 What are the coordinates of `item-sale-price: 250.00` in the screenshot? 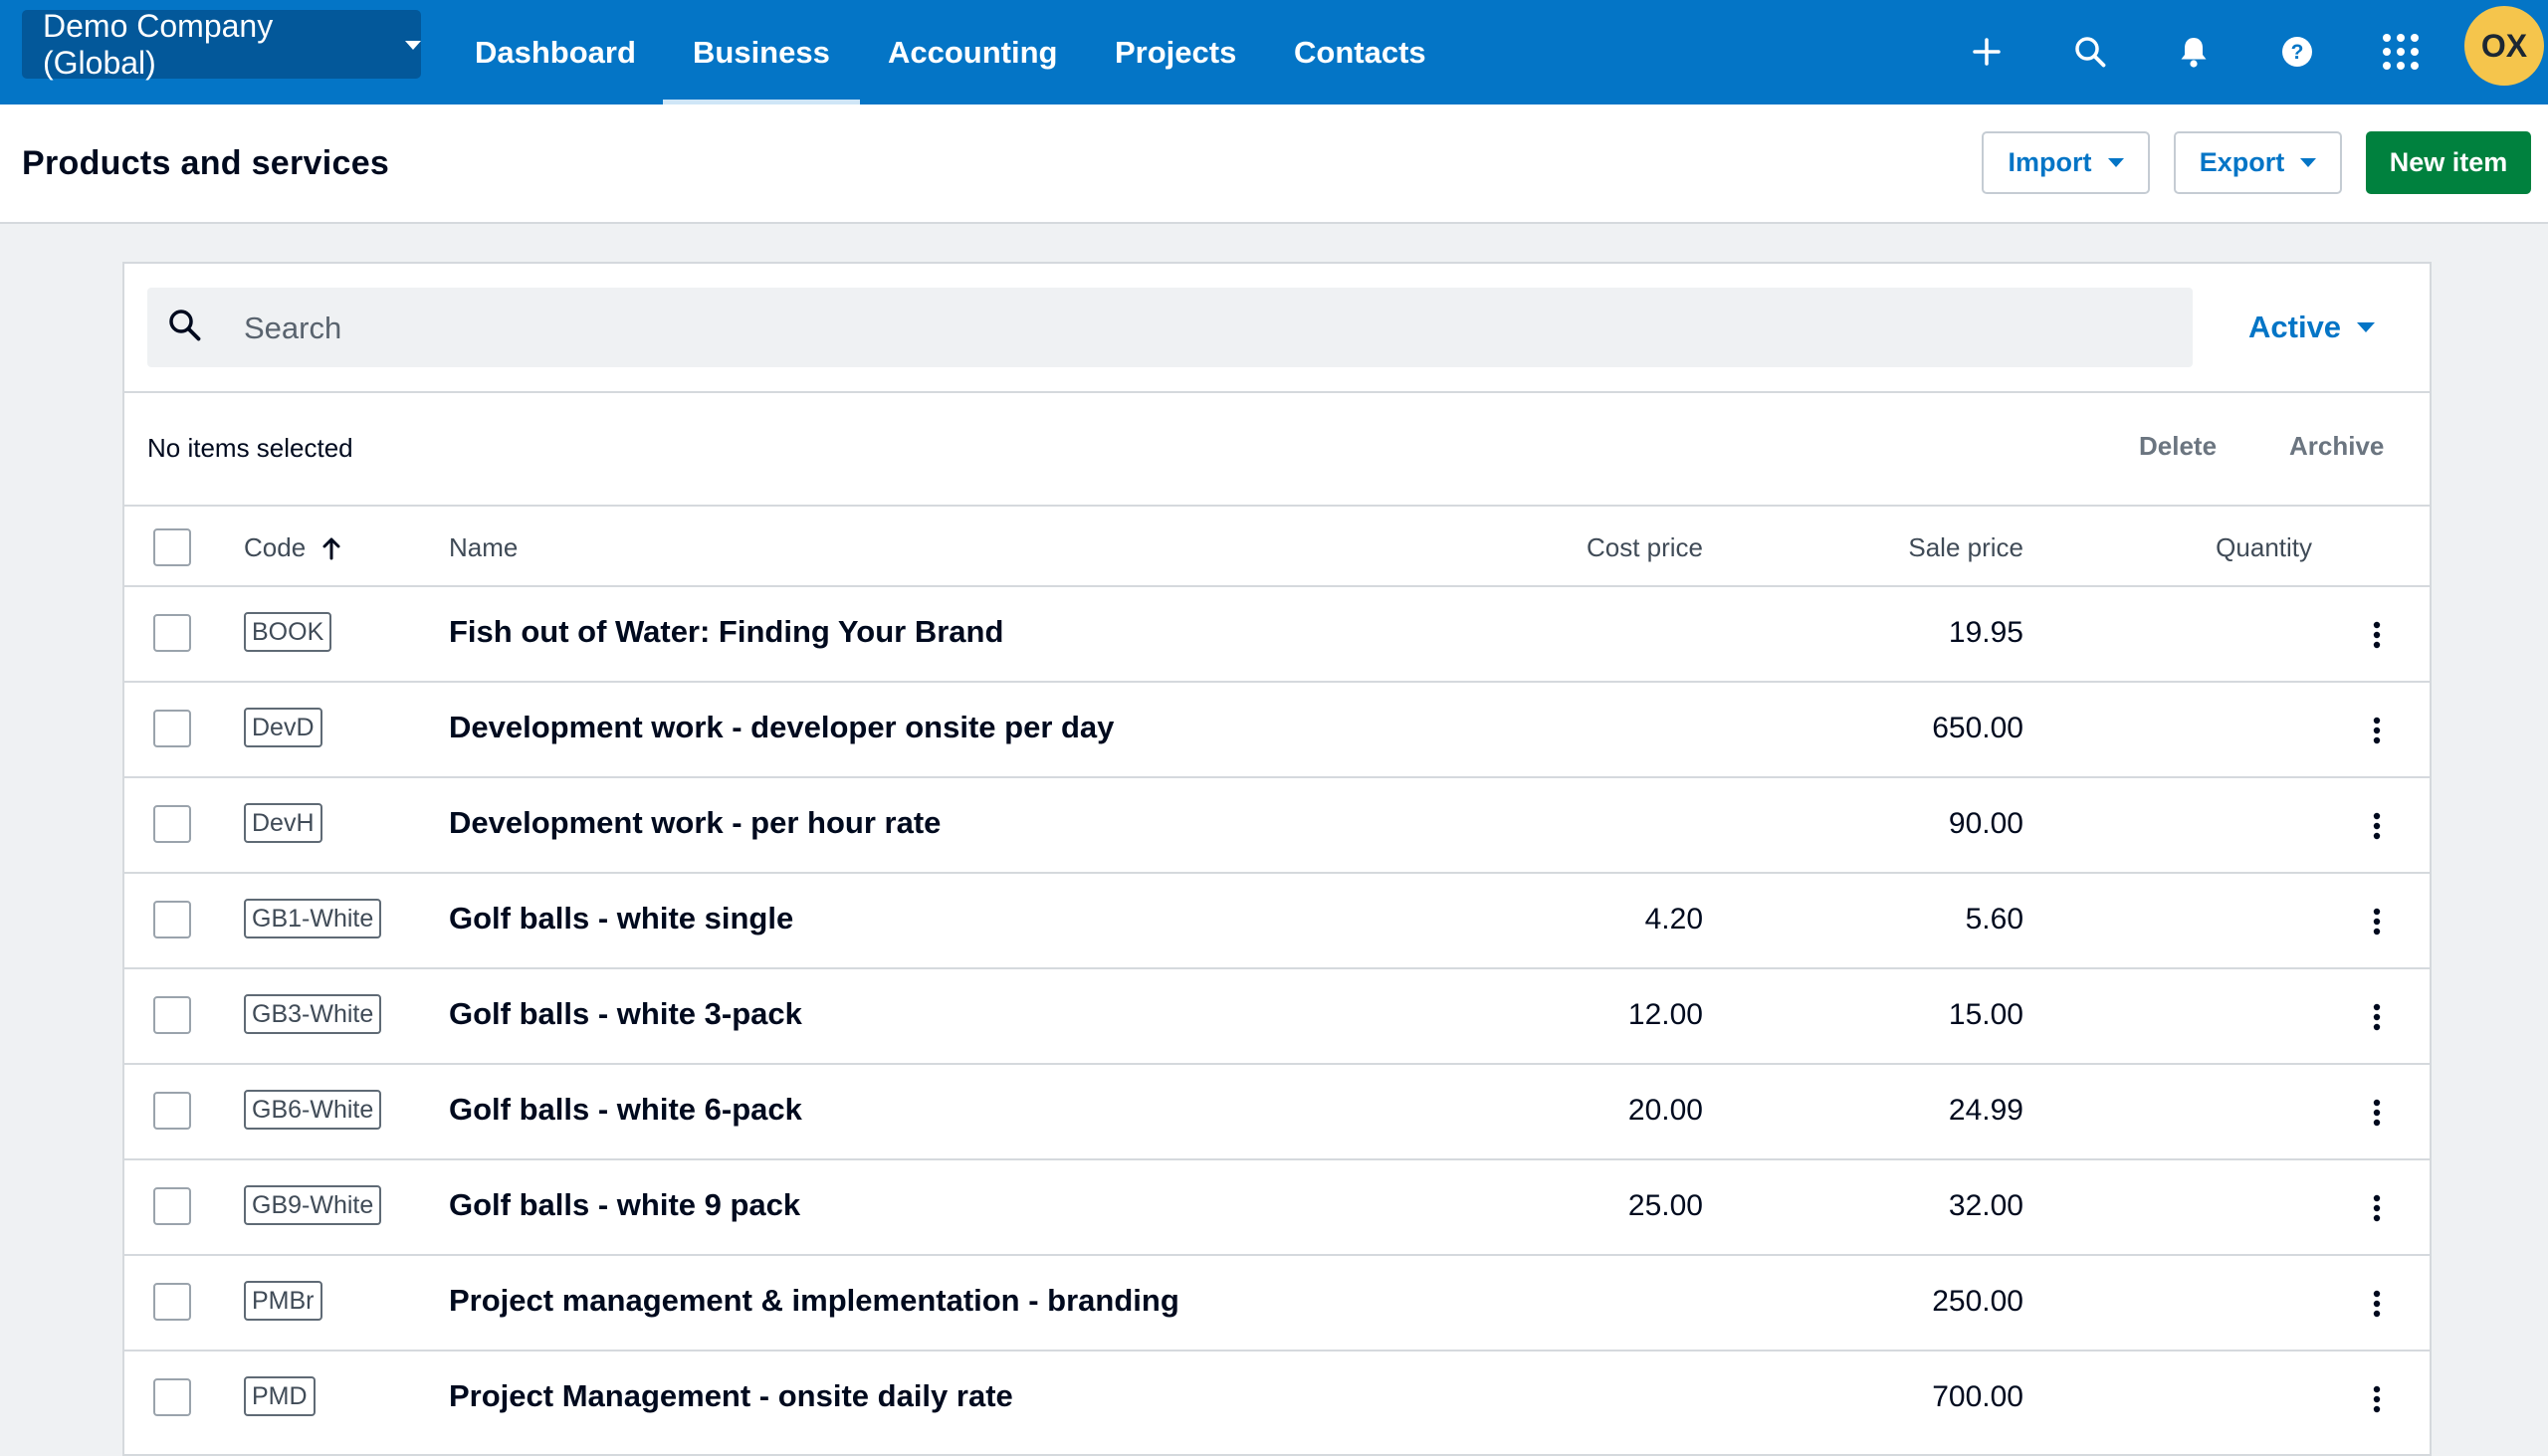 It's located at (1977, 1301).